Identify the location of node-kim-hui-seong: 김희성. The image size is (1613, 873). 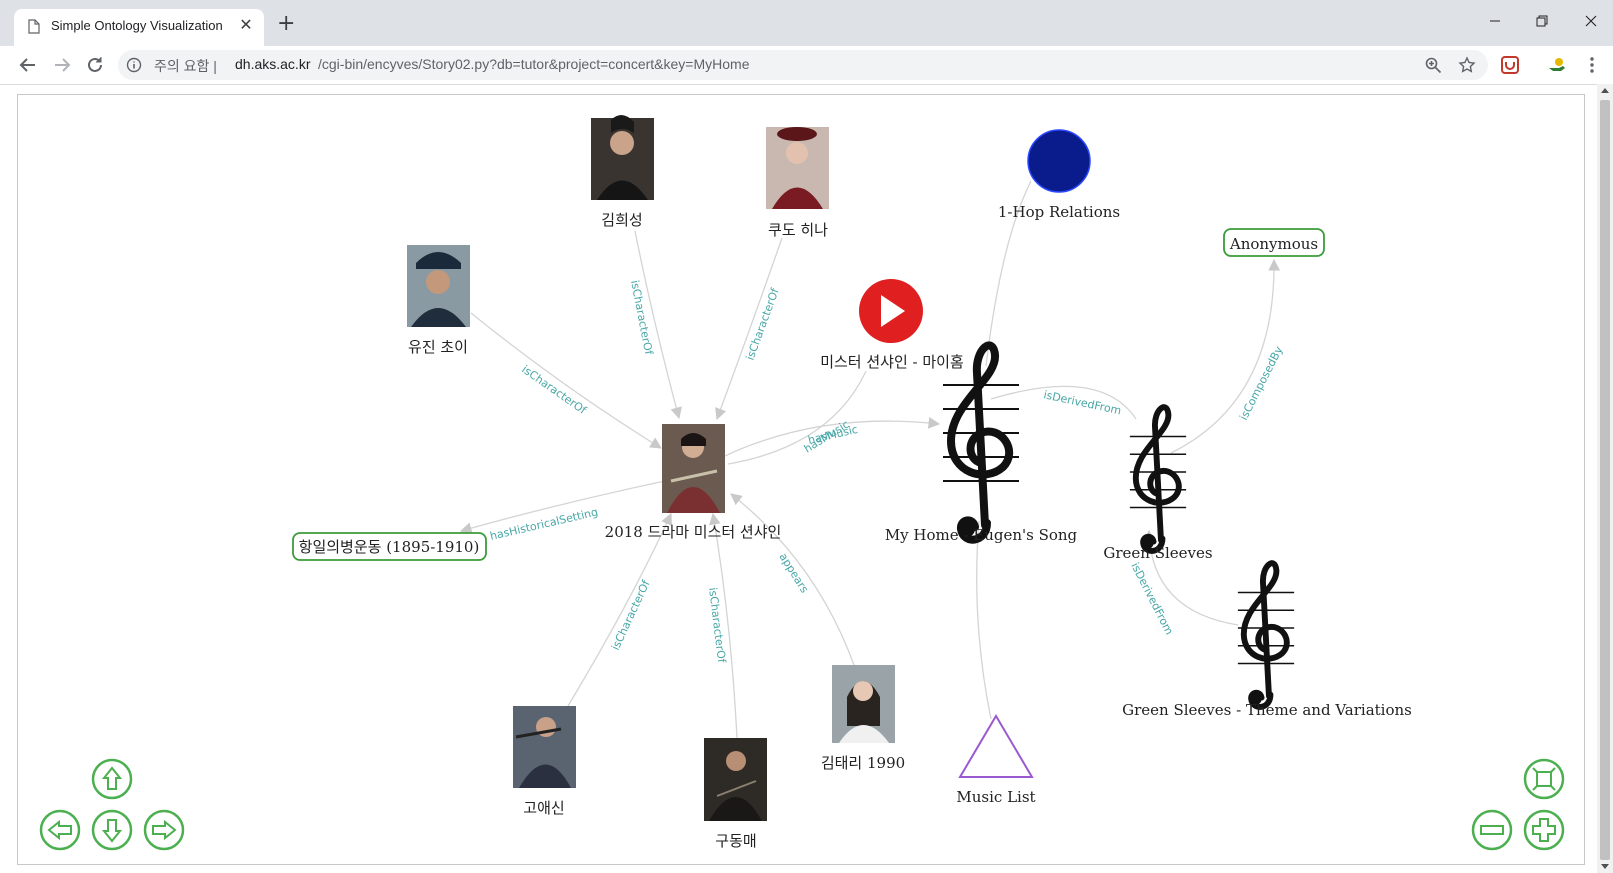
(622, 171).